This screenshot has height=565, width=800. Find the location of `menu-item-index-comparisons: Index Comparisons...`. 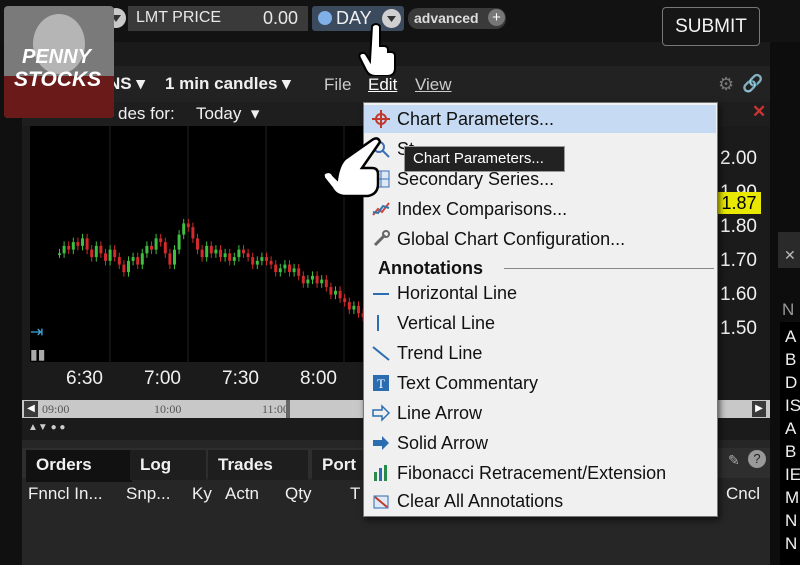

menu-item-index-comparisons: Index Comparisons... is located at coordinates (540, 209).